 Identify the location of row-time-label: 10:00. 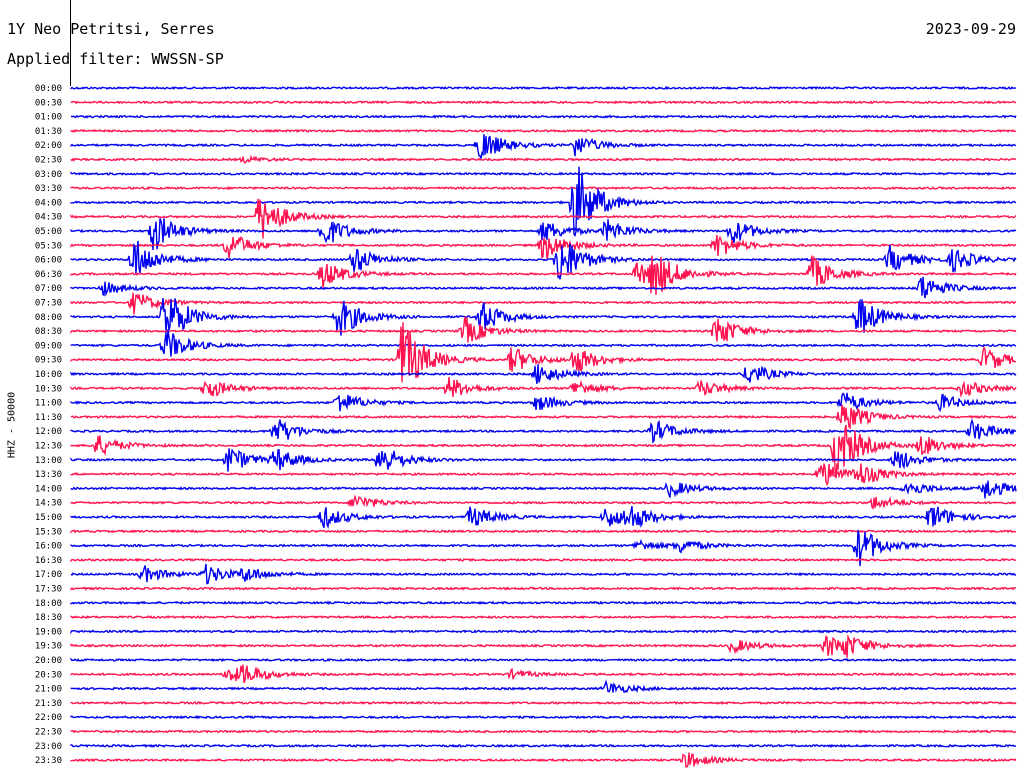
(48, 375).